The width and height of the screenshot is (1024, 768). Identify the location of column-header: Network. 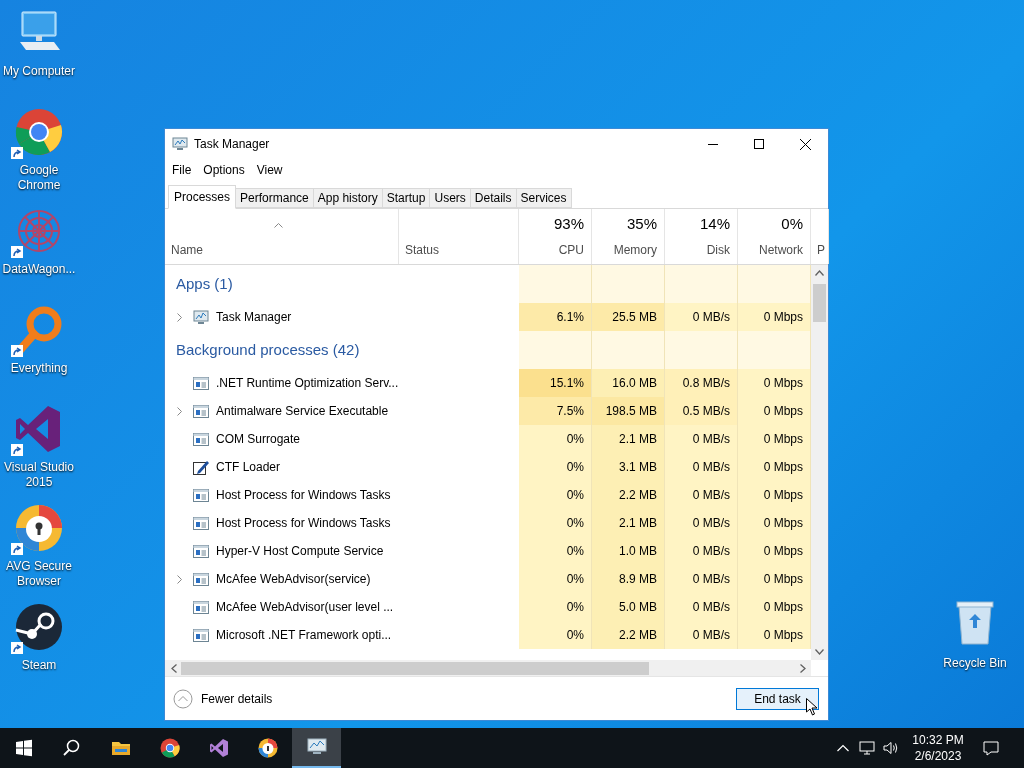
(781, 250).